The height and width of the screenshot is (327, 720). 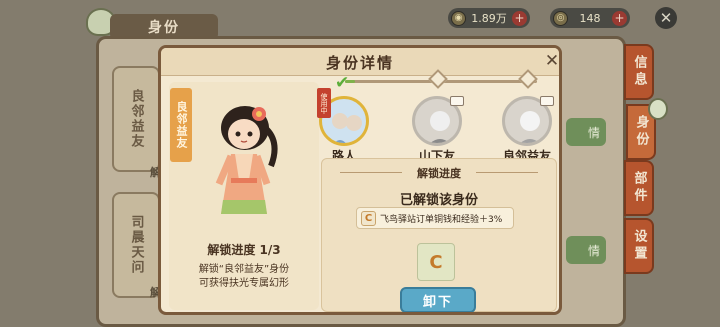 I want to click on check-icon: ✔, so click(x=342, y=83).